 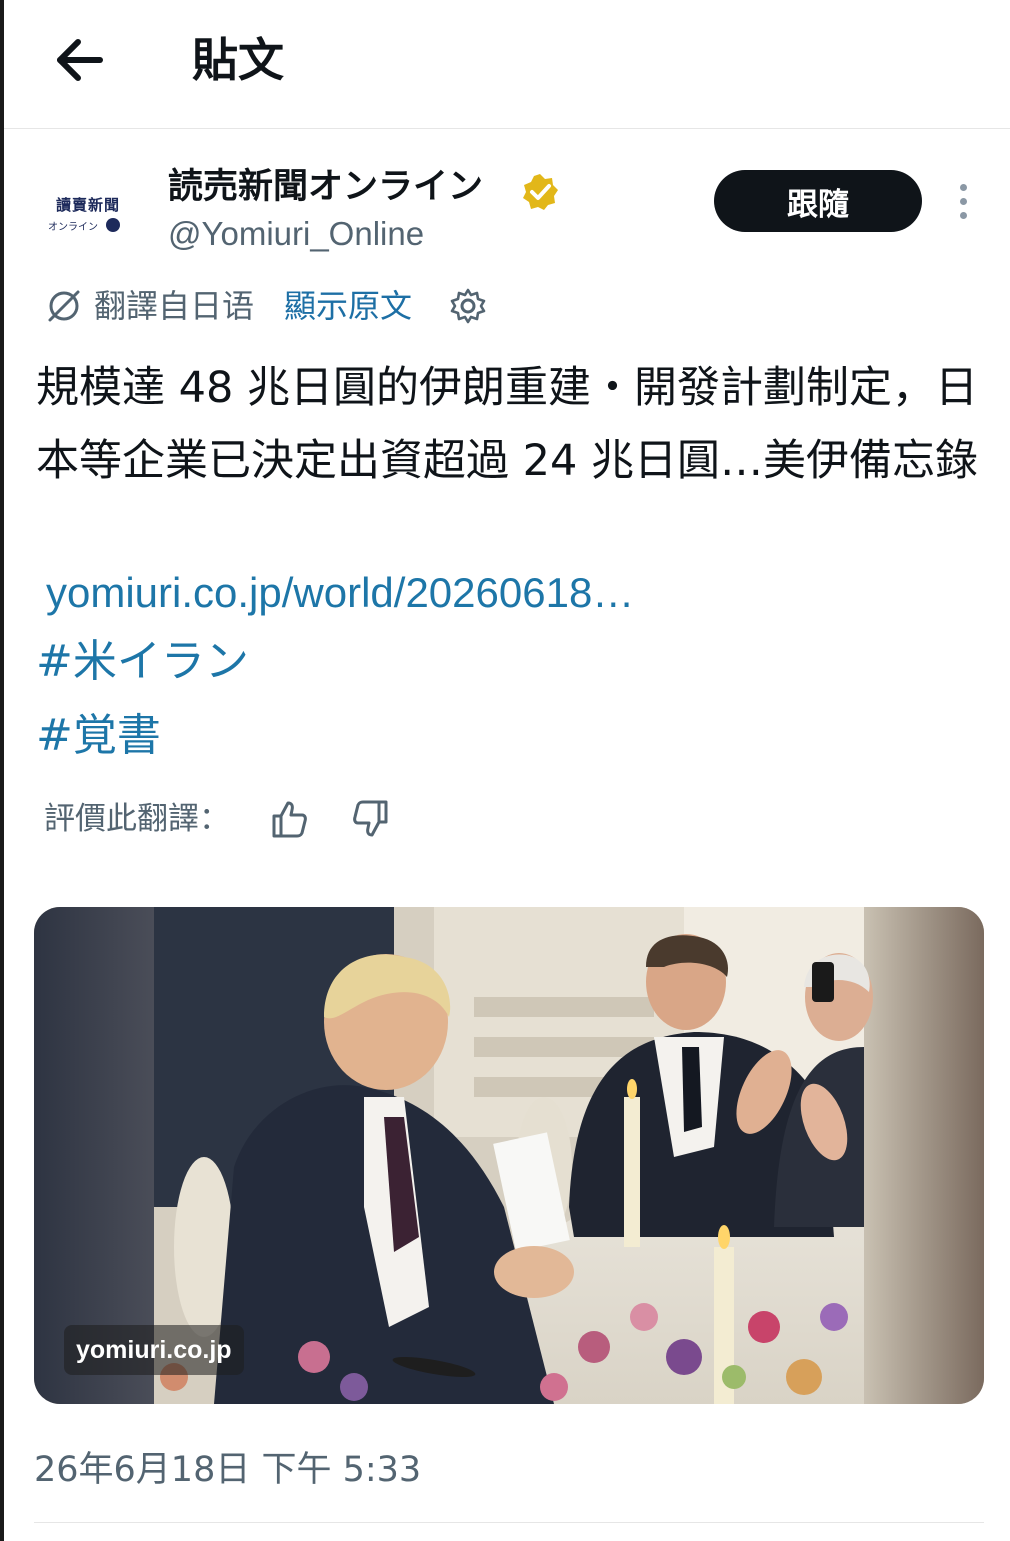 What do you see at coordinates (228, 1470) in the screenshot?
I see `post-timestamp: 26年6月18日 下午 5:33` at bounding box center [228, 1470].